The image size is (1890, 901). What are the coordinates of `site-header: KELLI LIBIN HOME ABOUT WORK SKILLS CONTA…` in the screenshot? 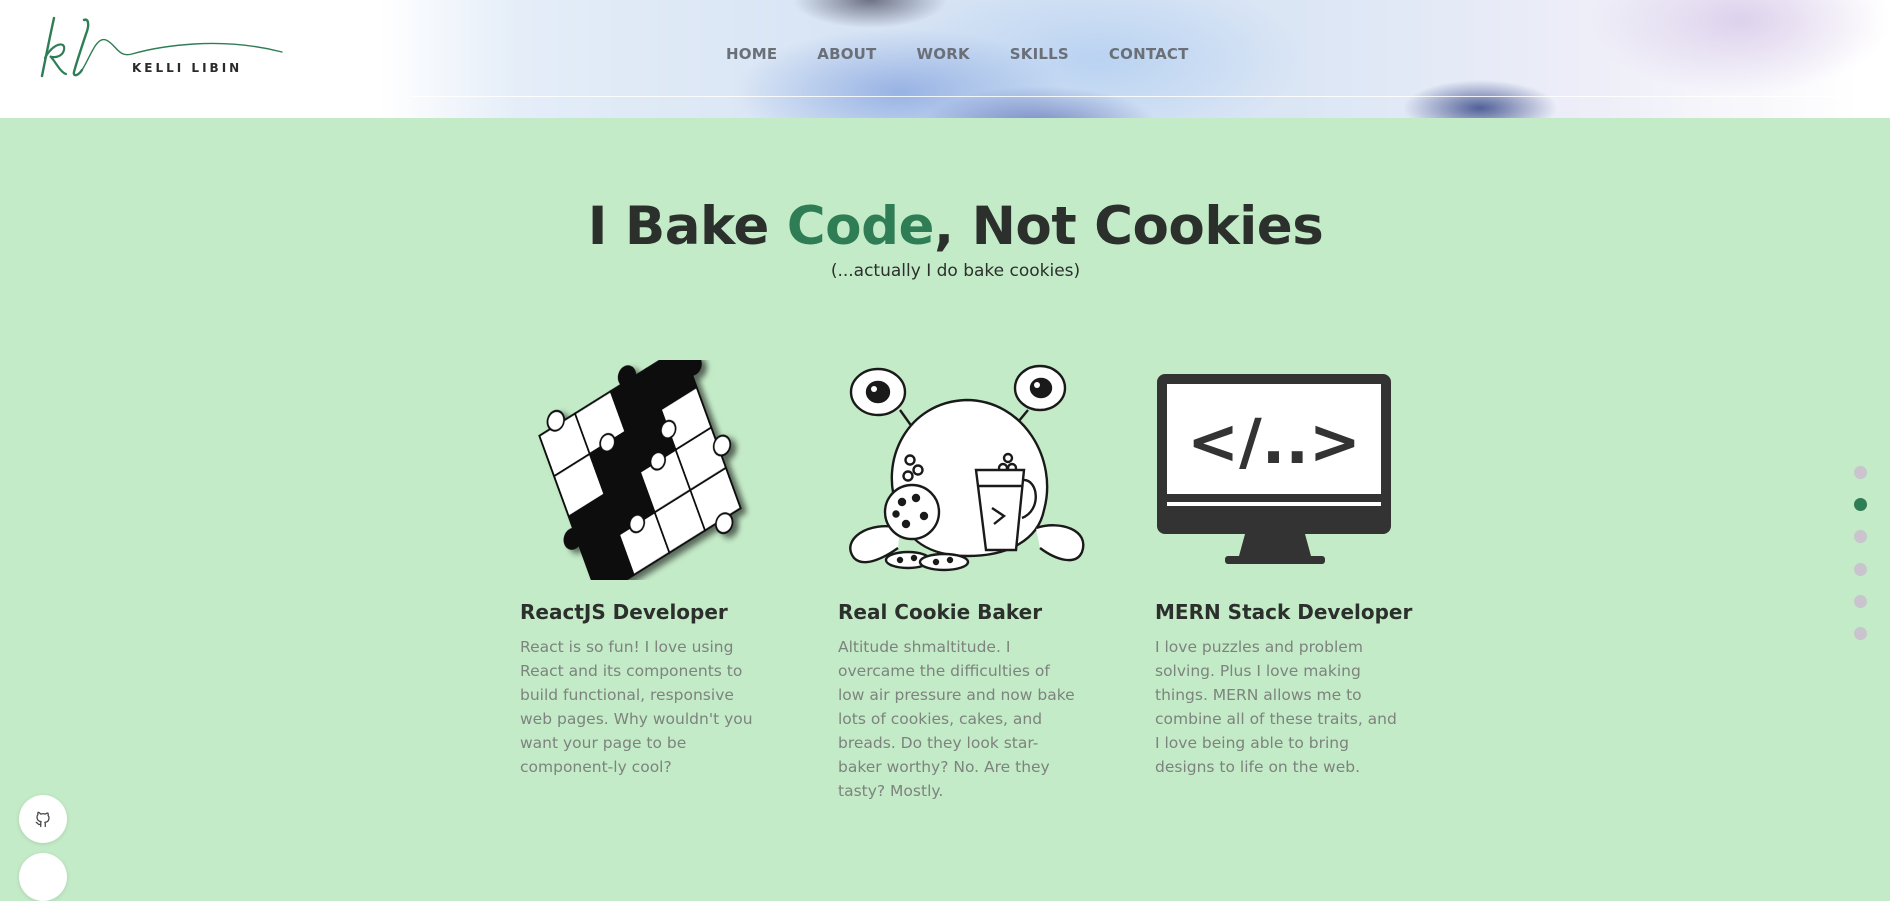 It's located at (945, 59).